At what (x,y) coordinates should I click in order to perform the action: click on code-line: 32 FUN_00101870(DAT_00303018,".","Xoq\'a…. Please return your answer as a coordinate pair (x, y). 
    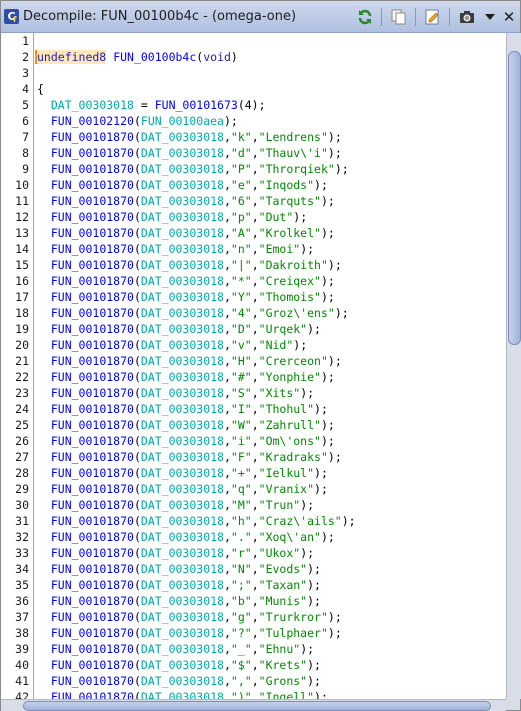
    Looking at the image, I should click on (253, 537).